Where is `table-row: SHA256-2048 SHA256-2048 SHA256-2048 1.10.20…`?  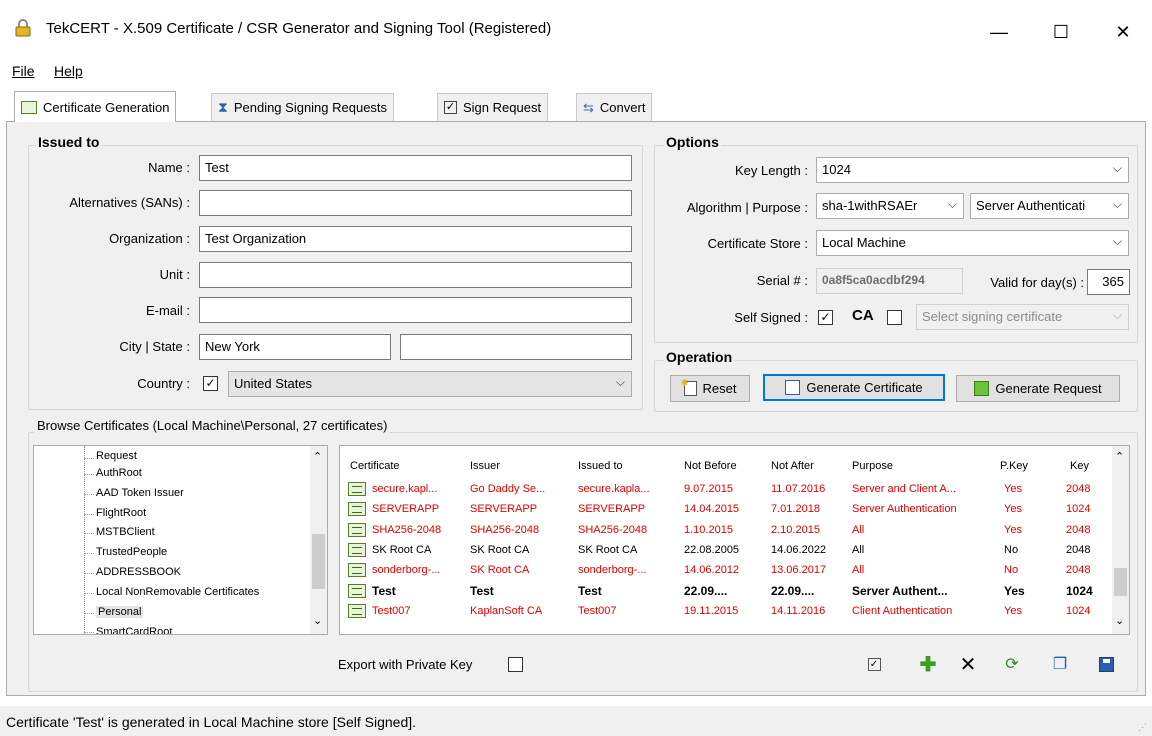
table-row: SHA256-2048 SHA256-2048 SHA256-2048 1.10.20… is located at coordinates (725, 531).